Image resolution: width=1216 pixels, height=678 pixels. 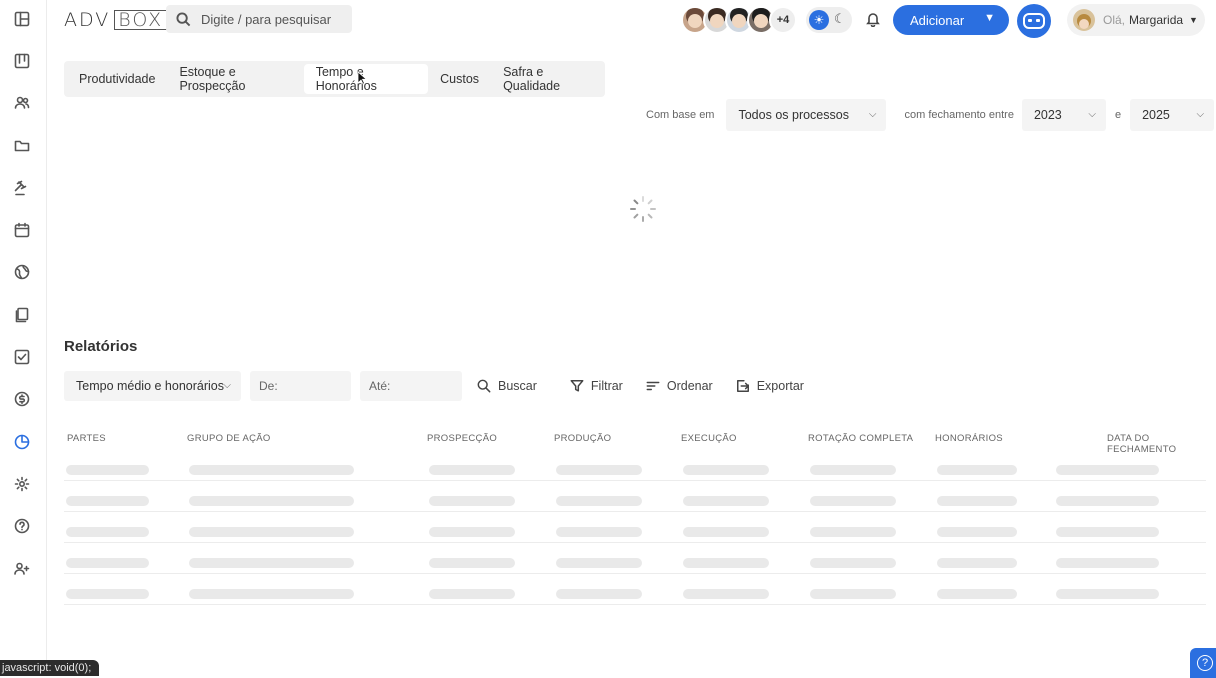 What do you see at coordinates (1118, 115) in the screenshot?
I see `and-label: e` at bounding box center [1118, 115].